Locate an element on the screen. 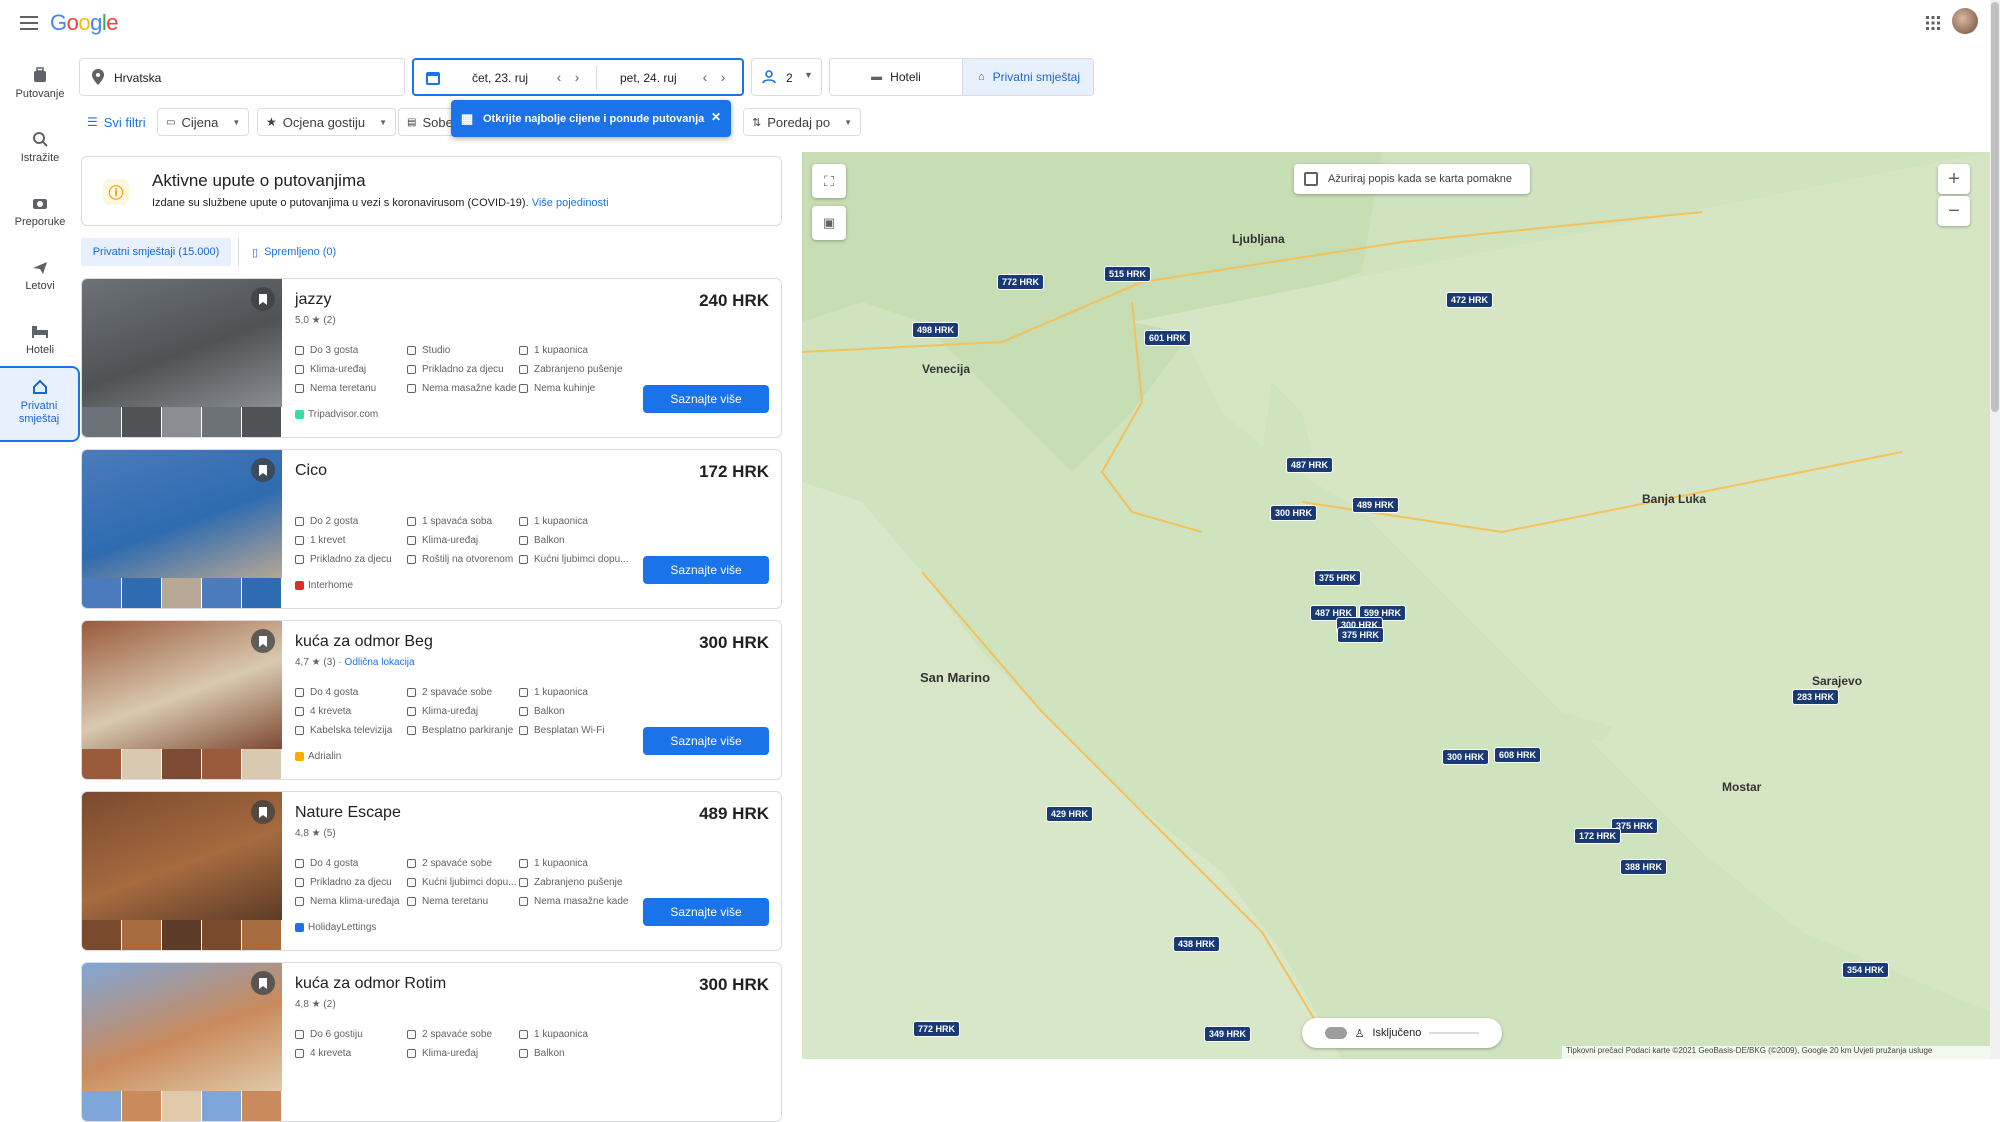 The height and width of the screenshot is (1122, 2000). apps-grid-icon is located at coordinates (1933, 23).